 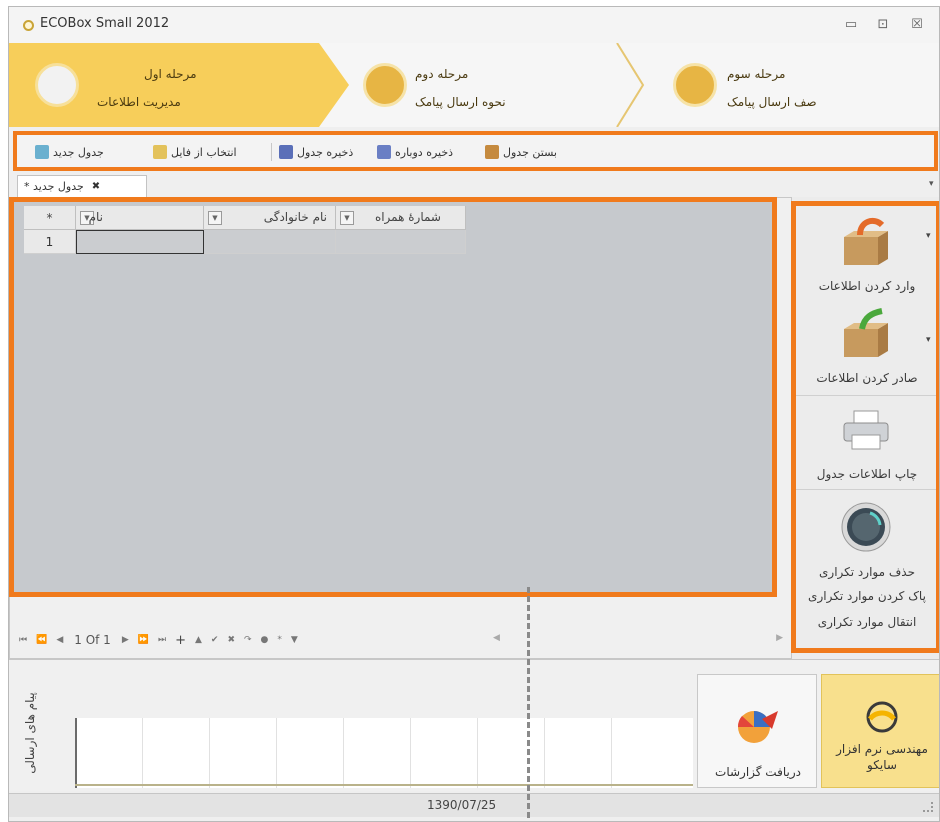 What do you see at coordinates (95, 217) in the screenshot?
I see `grid-header-first-name-label: نام` at bounding box center [95, 217].